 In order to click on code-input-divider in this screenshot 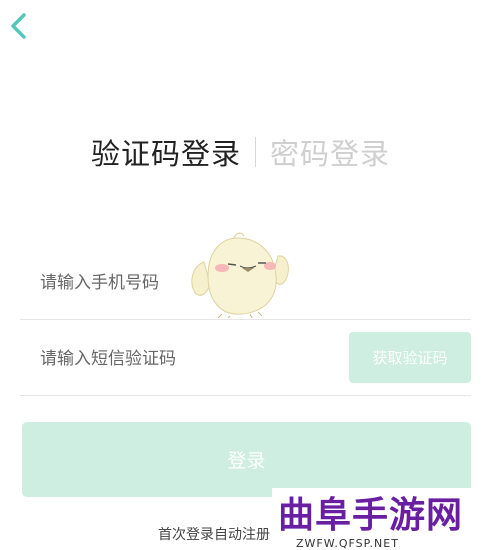, I will do `click(245, 395)`.